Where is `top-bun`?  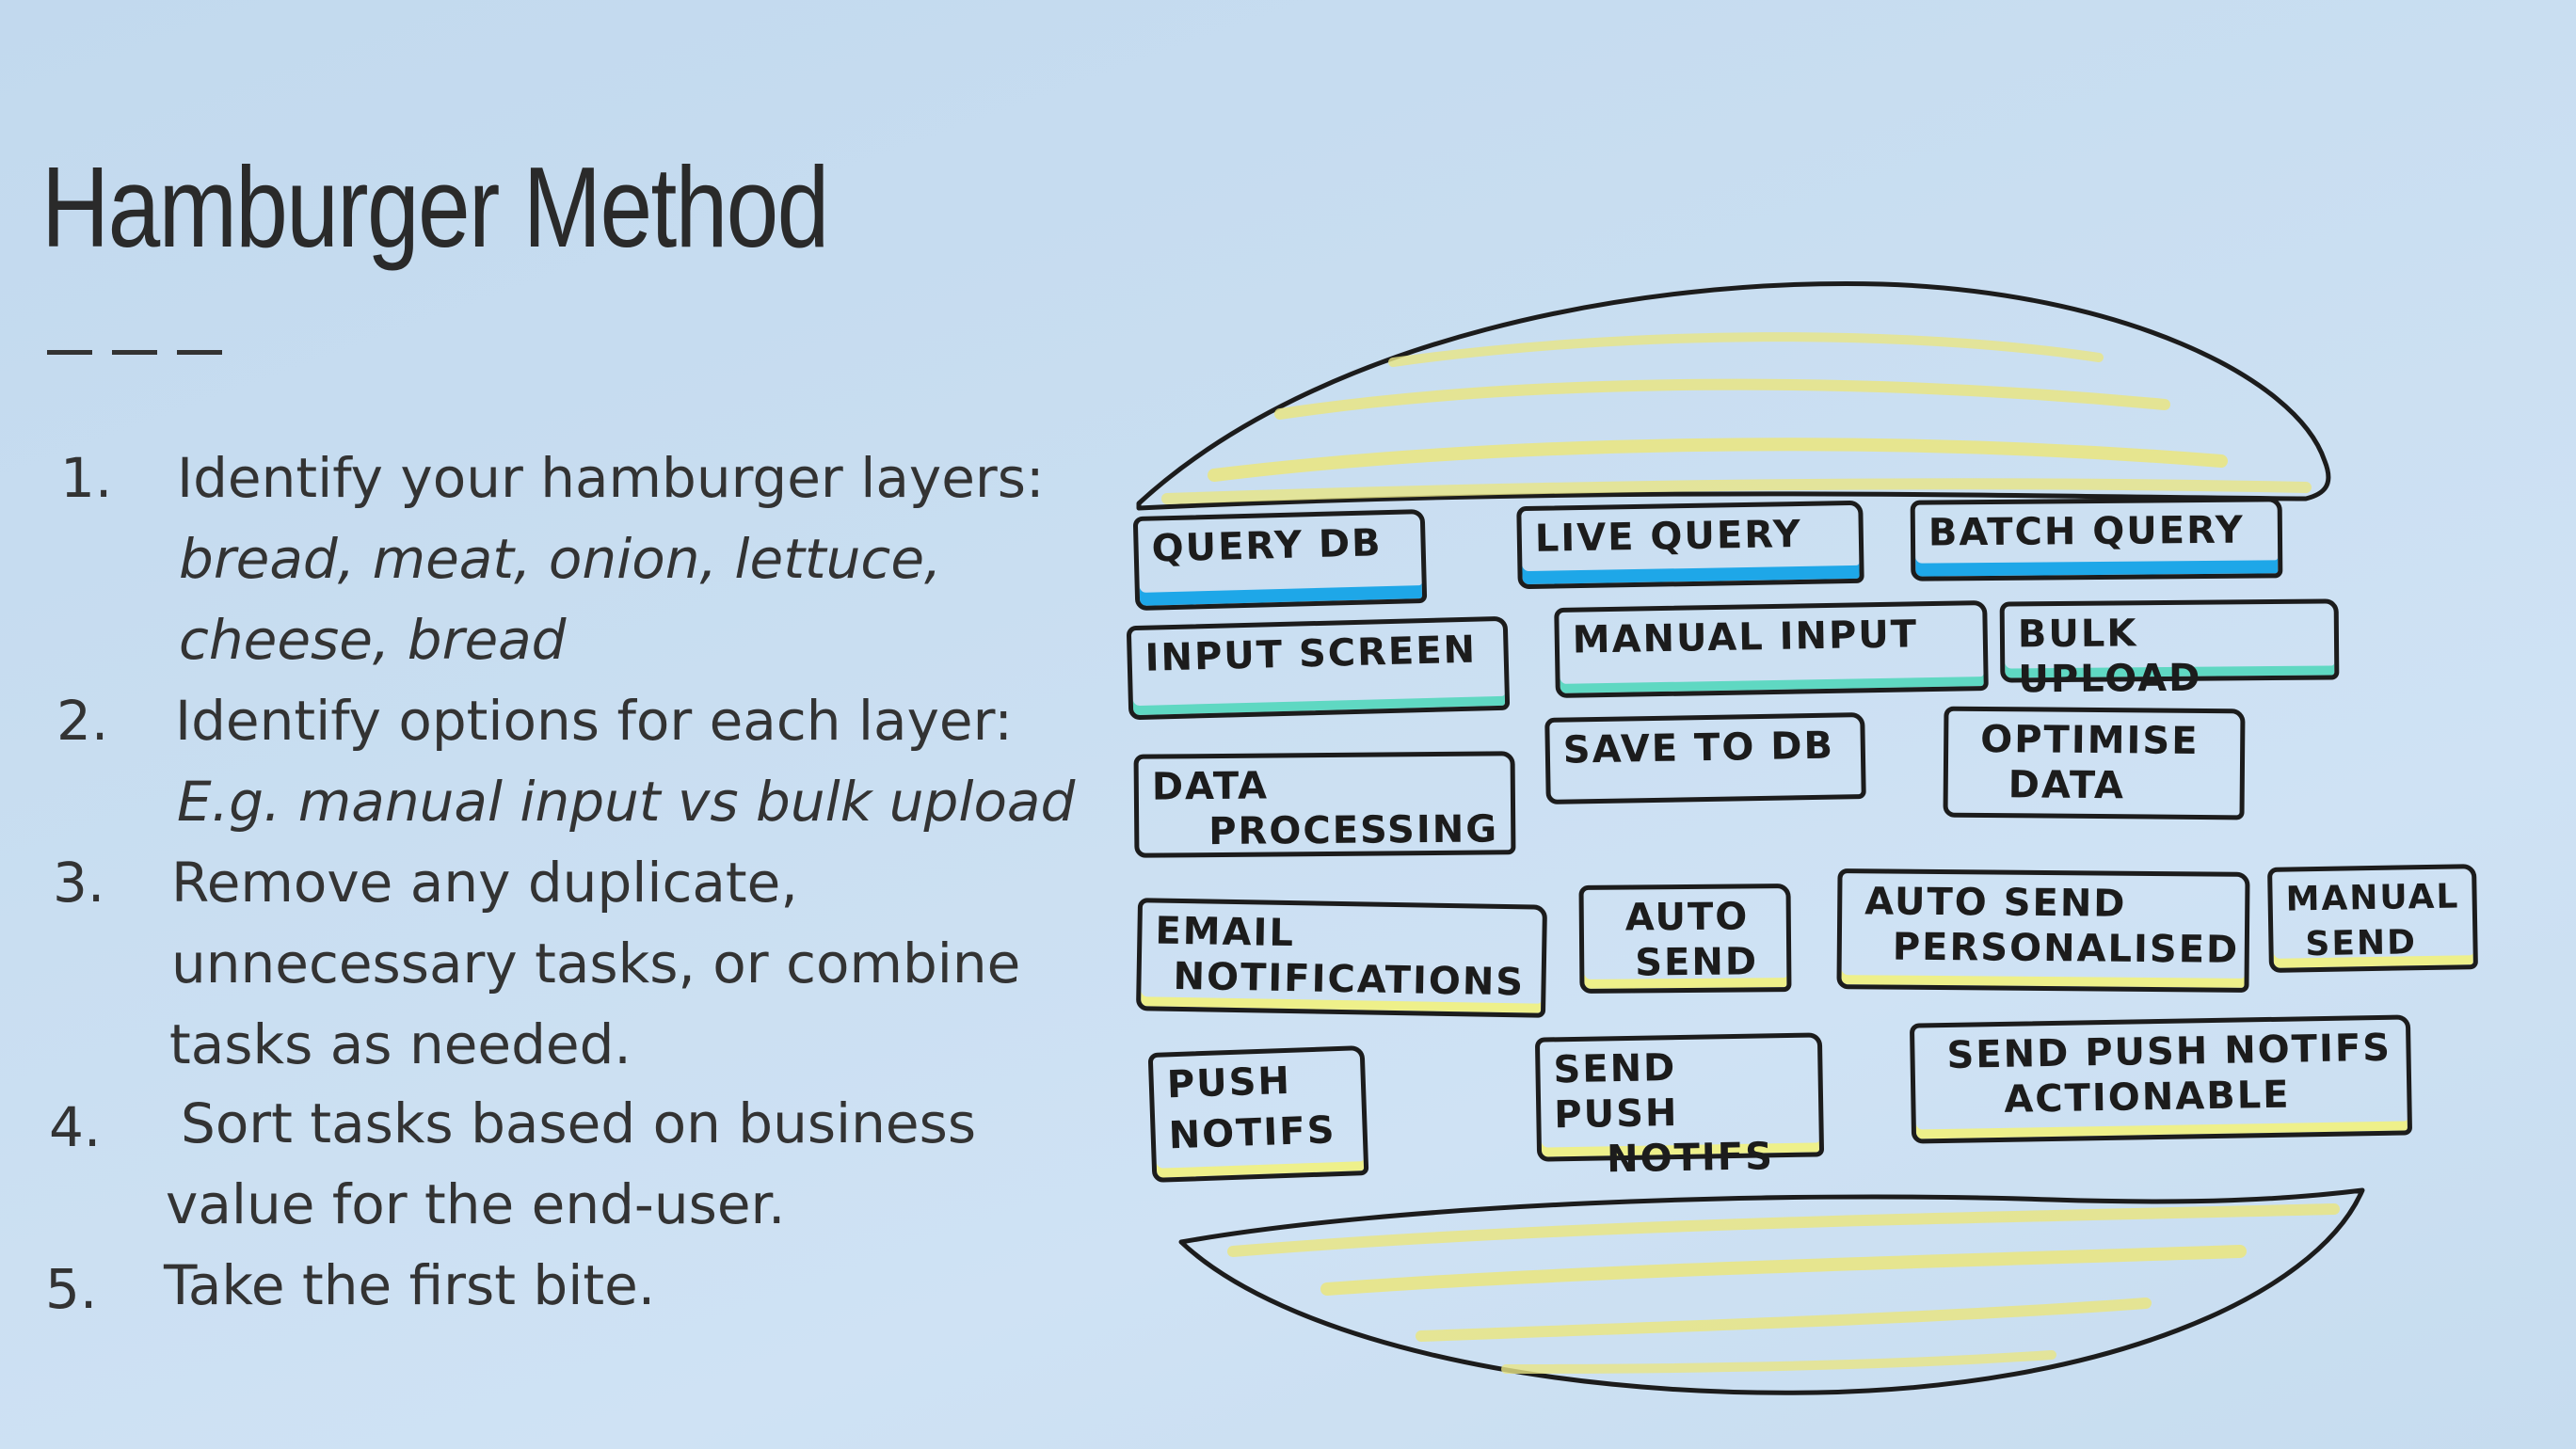 top-bun is located at coordinates (1733, 396).